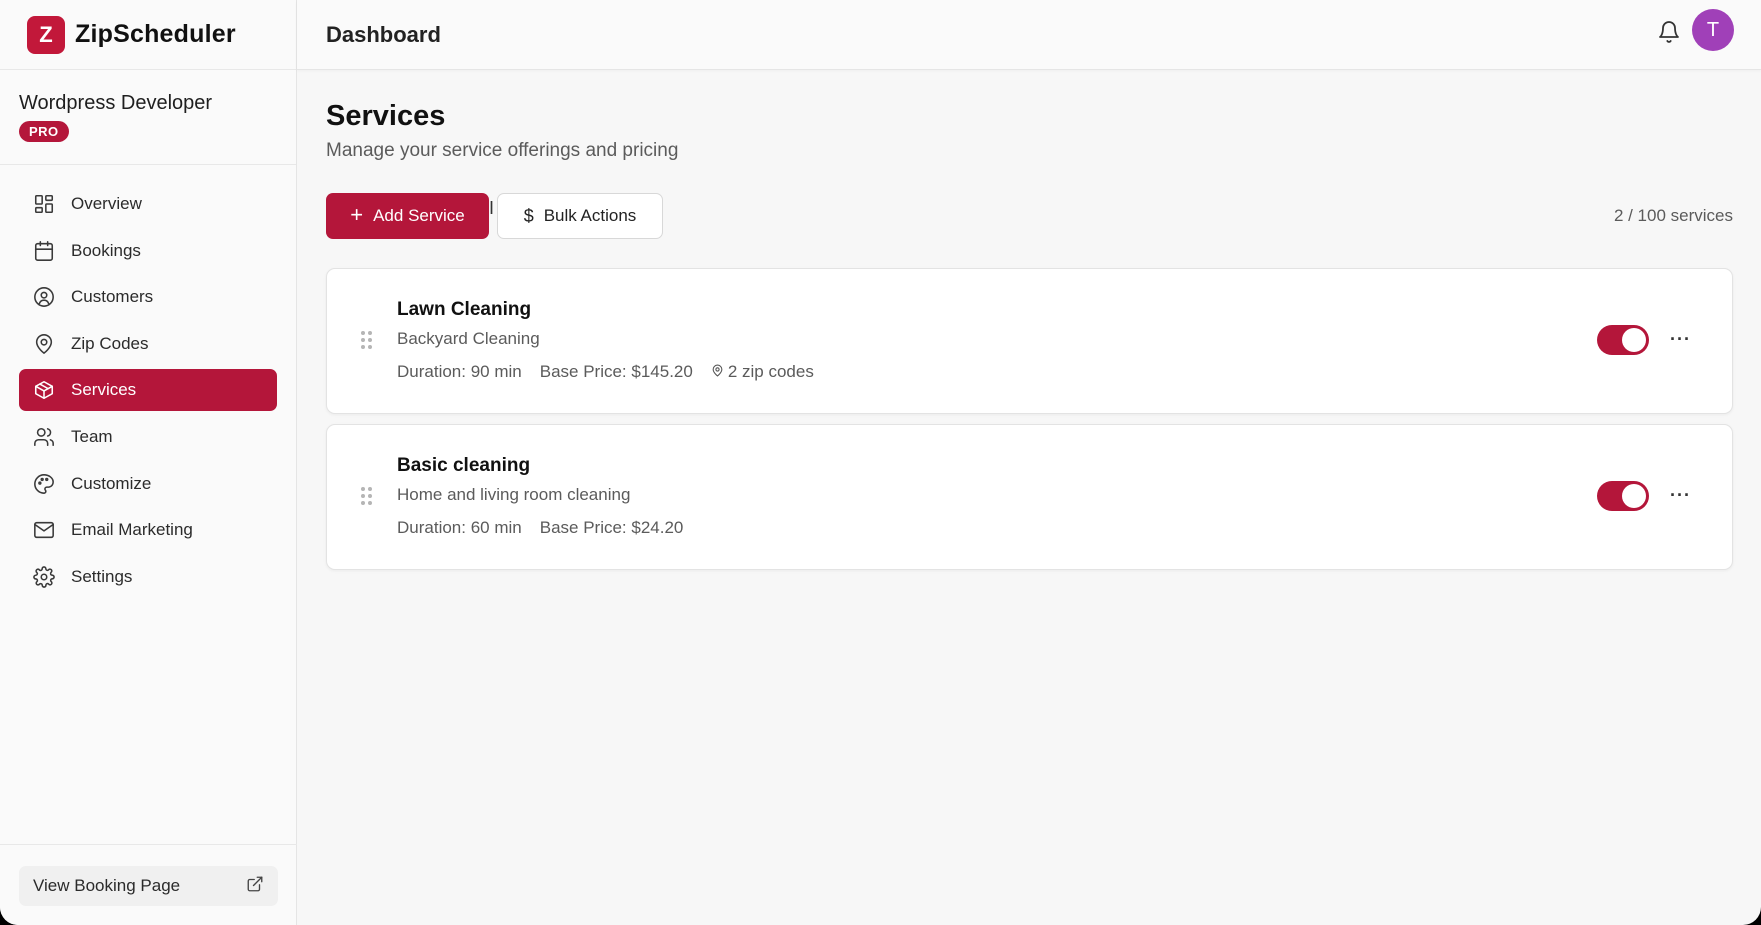 The image size is (1761, 925). Describe the element at coordinates (44, 297) in the screenshot. I see `user-circle-icon` at that location.